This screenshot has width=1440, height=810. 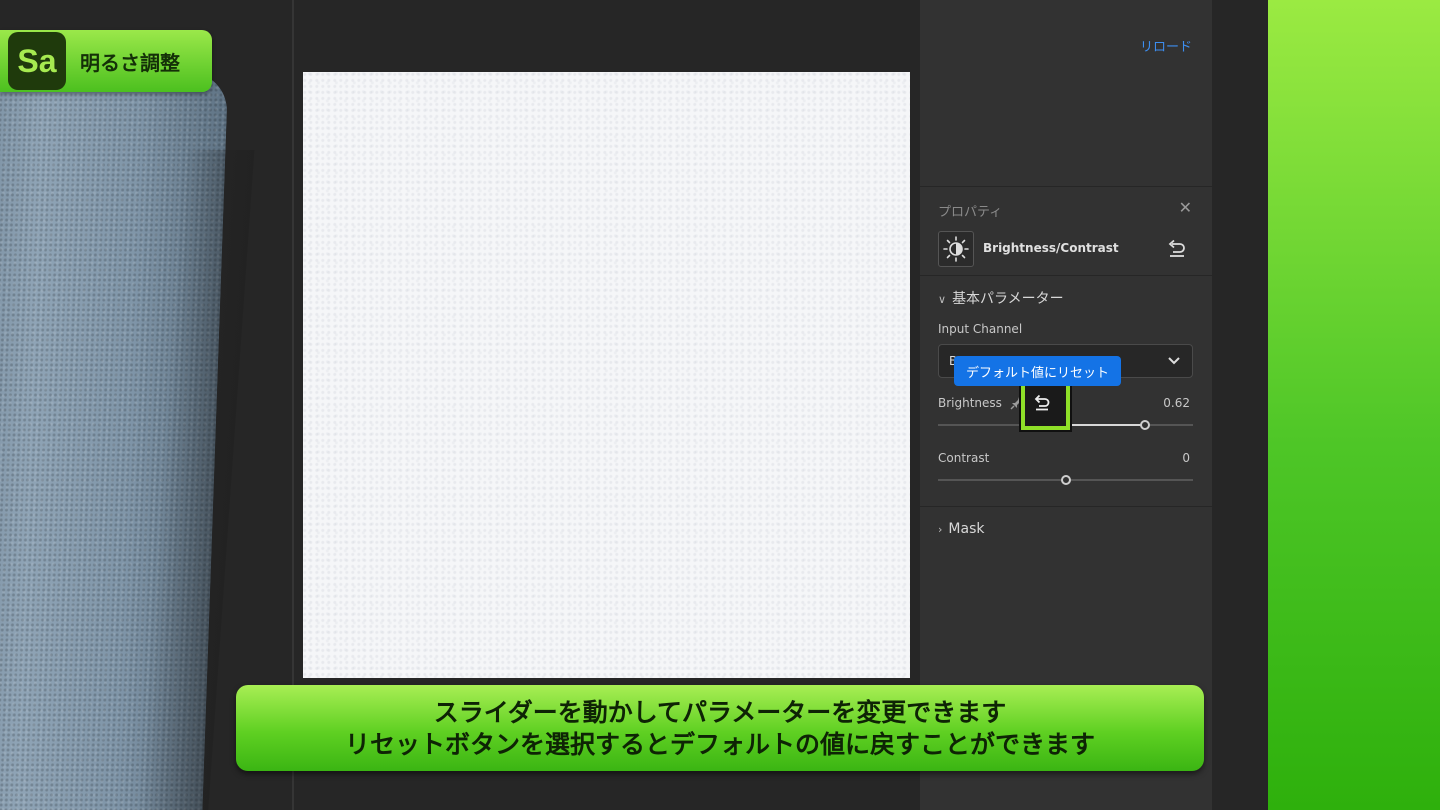 I want to click on section-mask: › Mask, so click(x=961, y=529).